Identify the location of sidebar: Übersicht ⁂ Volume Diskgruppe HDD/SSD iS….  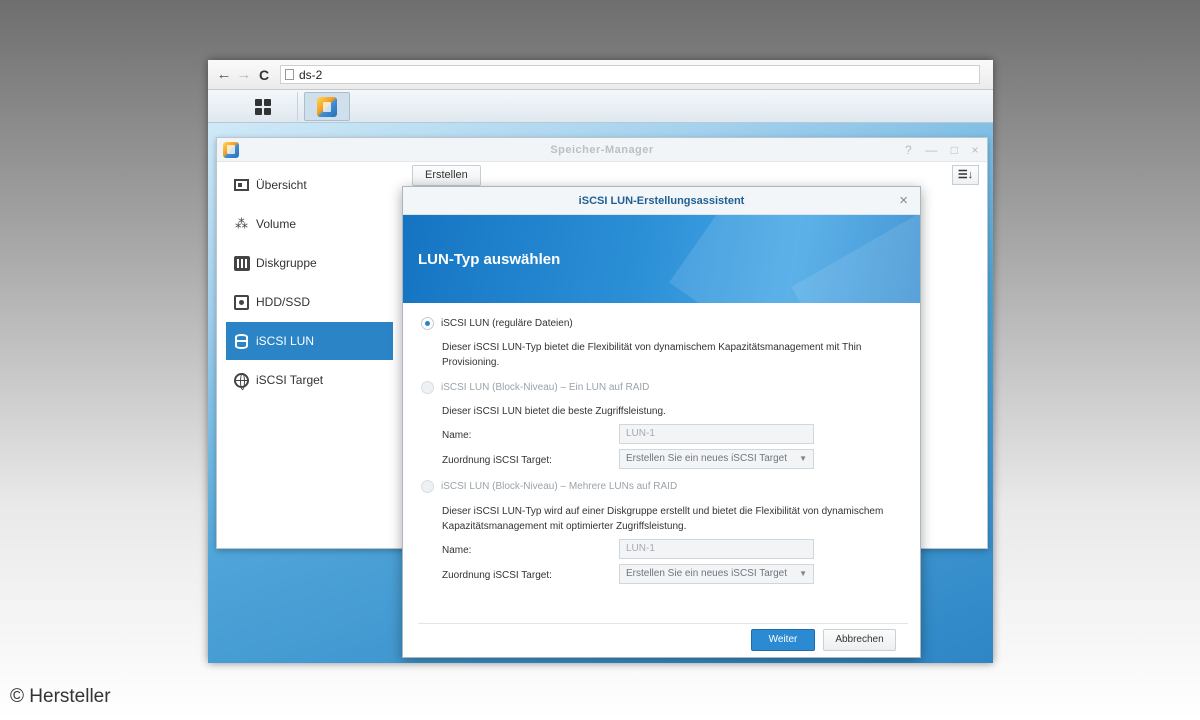
(310, 355).